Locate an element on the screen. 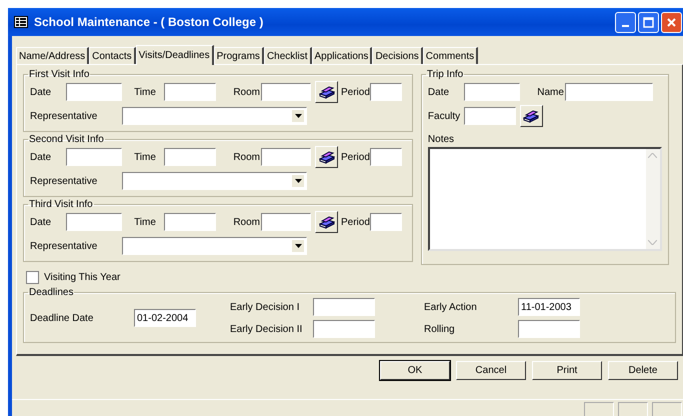 Image resolution: width=683 pixels, height=416 pixels. dialog-button: Cancel is located at coordinates (491, 370).